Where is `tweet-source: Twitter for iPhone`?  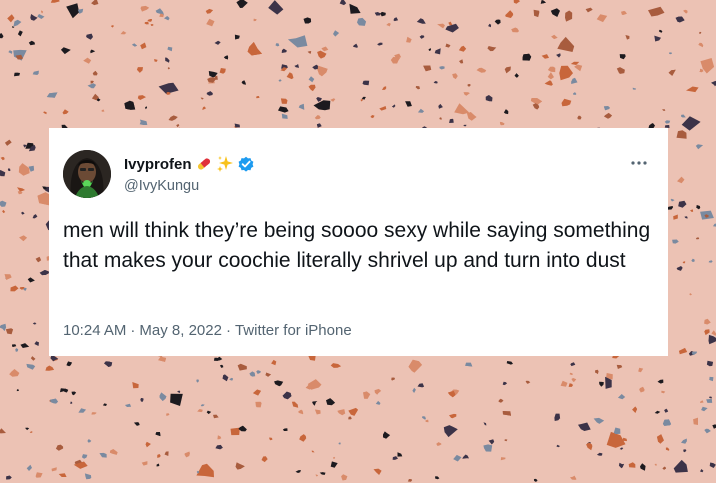
tweet-source: Twitter for iPhone is located at coordinates (293, 330).